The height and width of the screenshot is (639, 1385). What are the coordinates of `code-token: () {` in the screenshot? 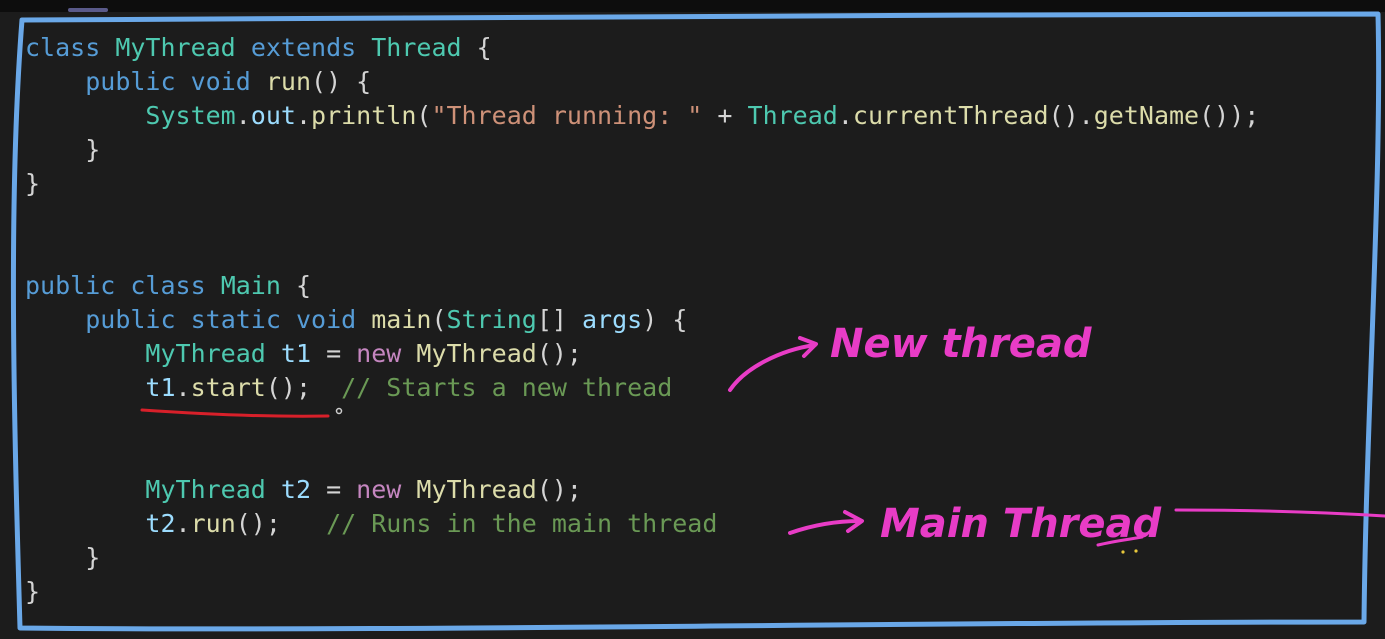 It's located at (341, 81).